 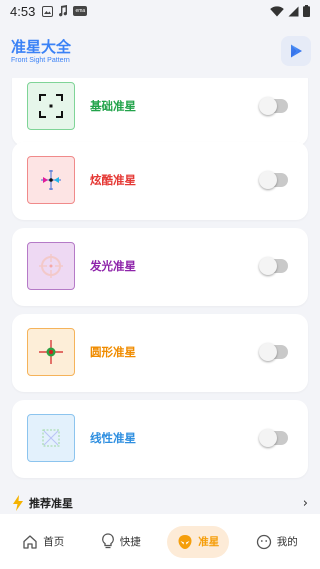 What do you see at coordinates (305, 503) in the screenshot?
I see `chevron-right-icon: ›` at bounding box center [305, 503].